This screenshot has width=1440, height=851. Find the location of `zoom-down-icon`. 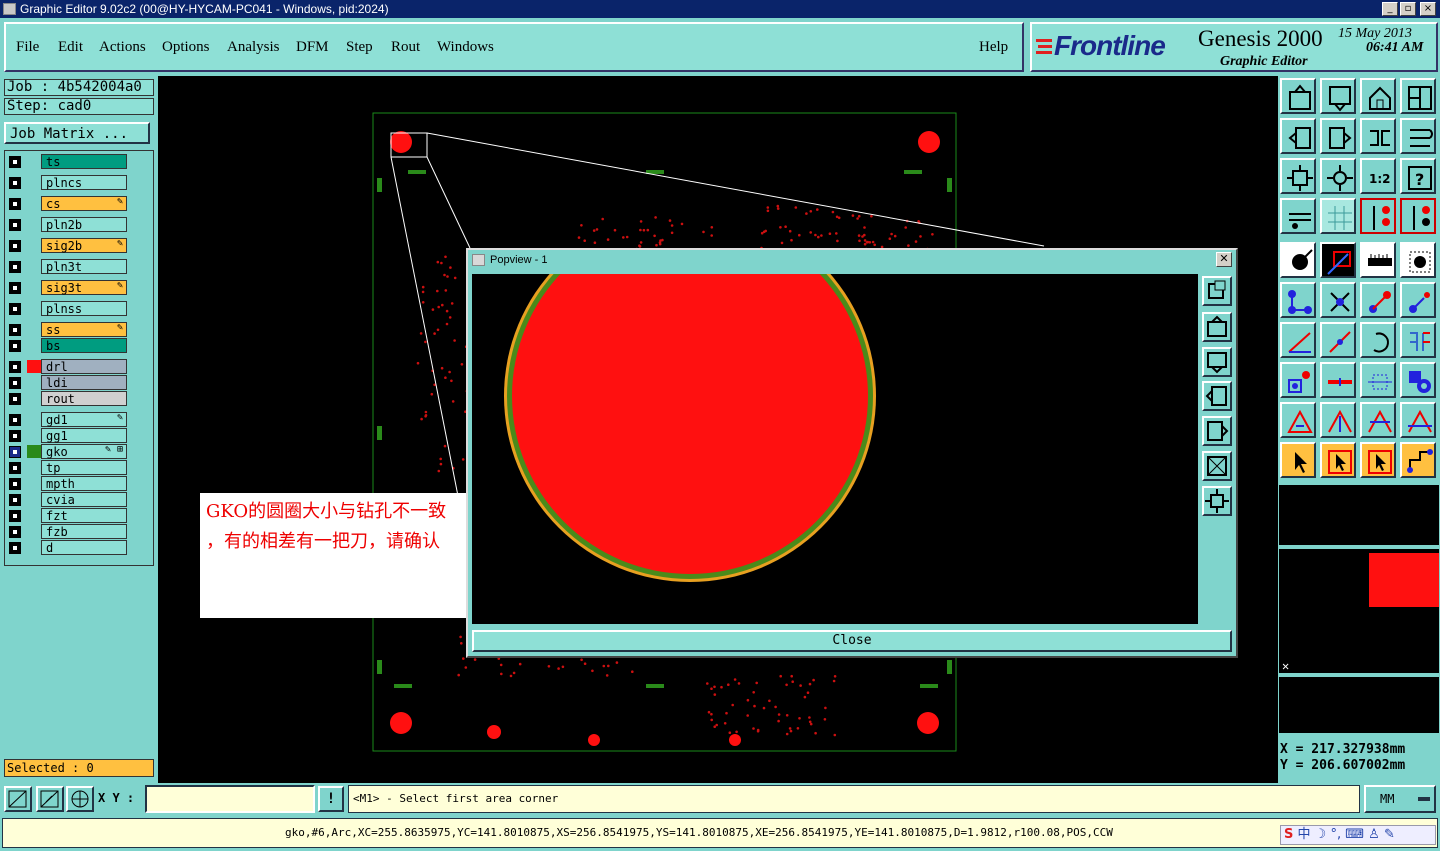

zoom-down-icon is located at coordinates (1338, 96).